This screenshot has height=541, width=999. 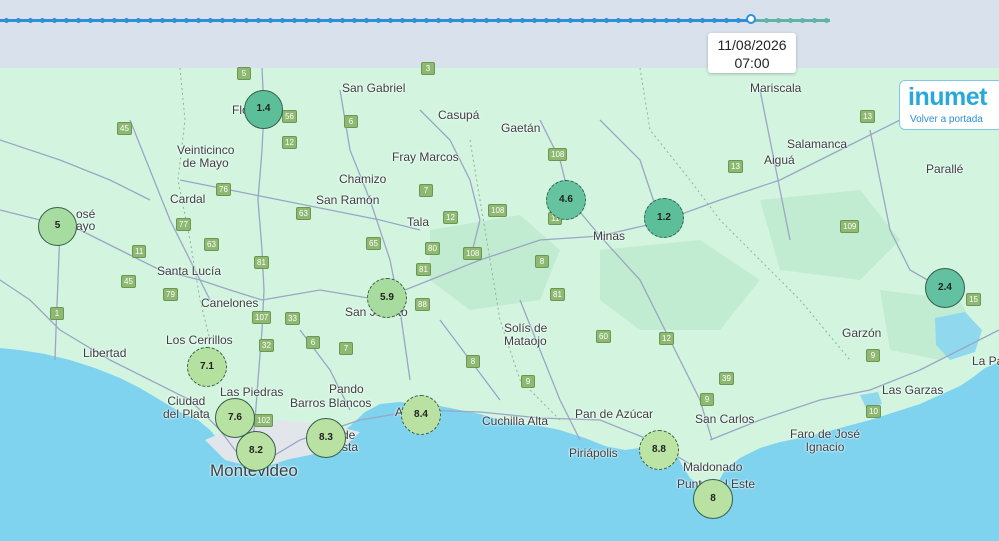 I want to click on station-marker: 4.6, so click(x=566, y=200).